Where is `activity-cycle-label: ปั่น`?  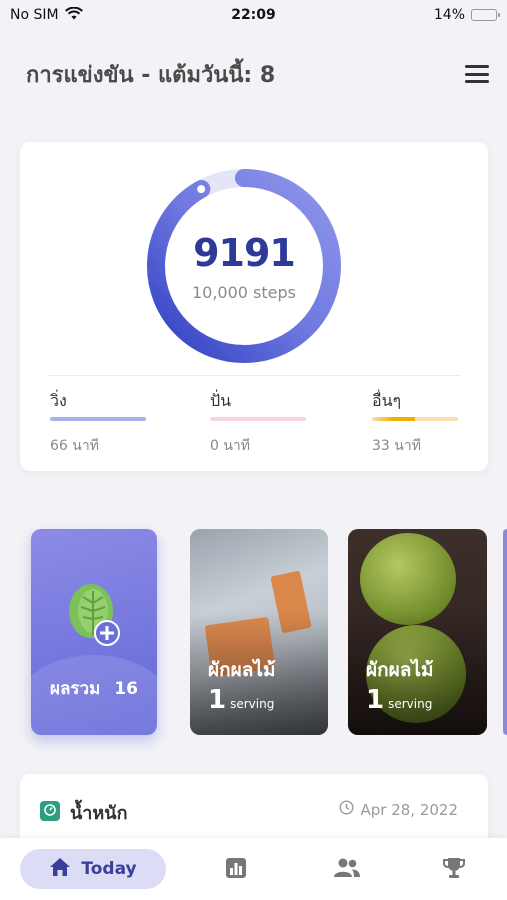 activity-cycle-label: ปั่น is located at coordinates (221, 400).